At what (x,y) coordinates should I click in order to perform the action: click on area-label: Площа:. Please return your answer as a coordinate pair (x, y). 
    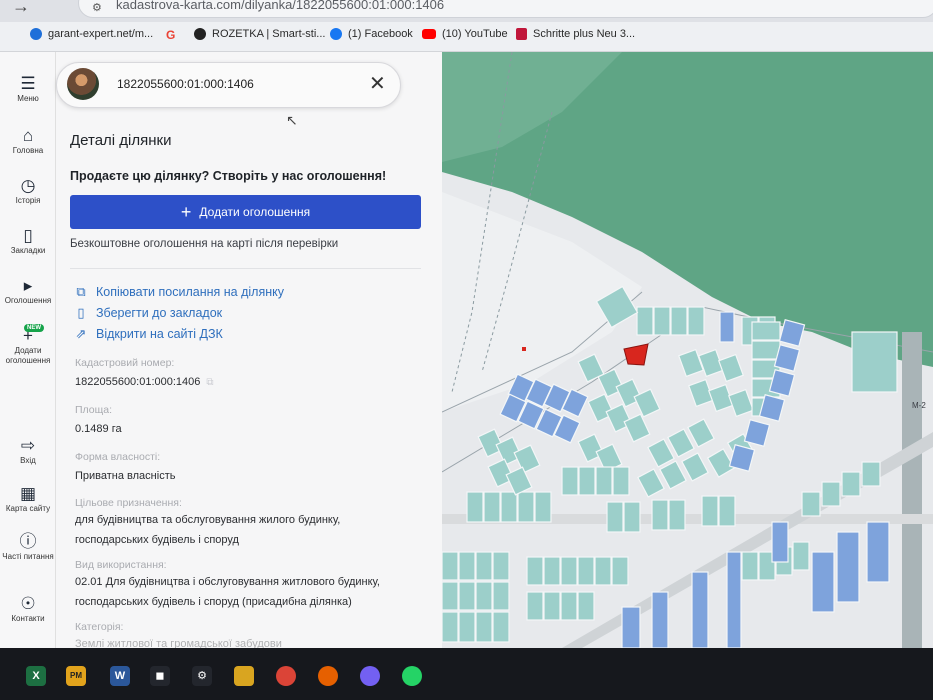
    Looking at the image, I should click on (94, 410).